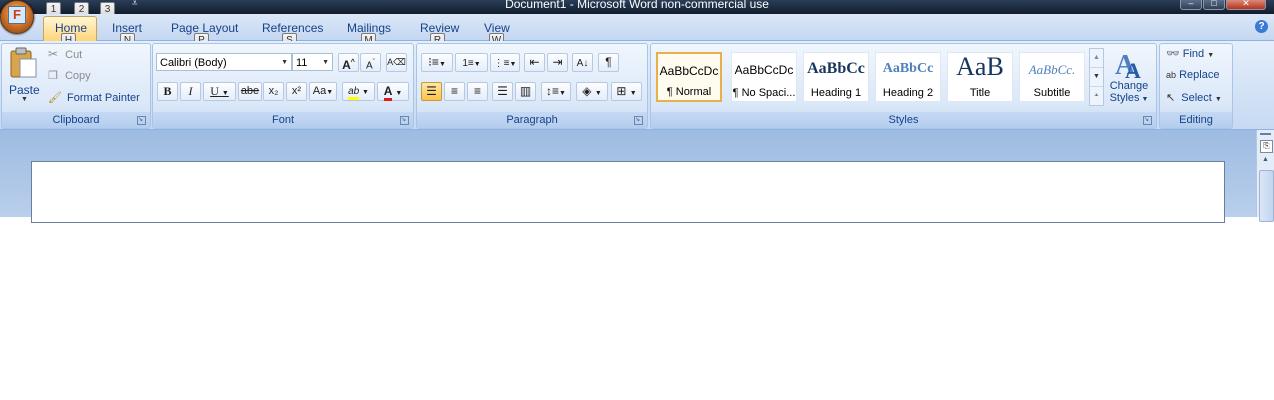 This screenshot has height=400, width=1274. What do you see at coordinates (908, 93) in the screenshot?
I see `style-name: Heading 2` at bounding box center [908, 93].